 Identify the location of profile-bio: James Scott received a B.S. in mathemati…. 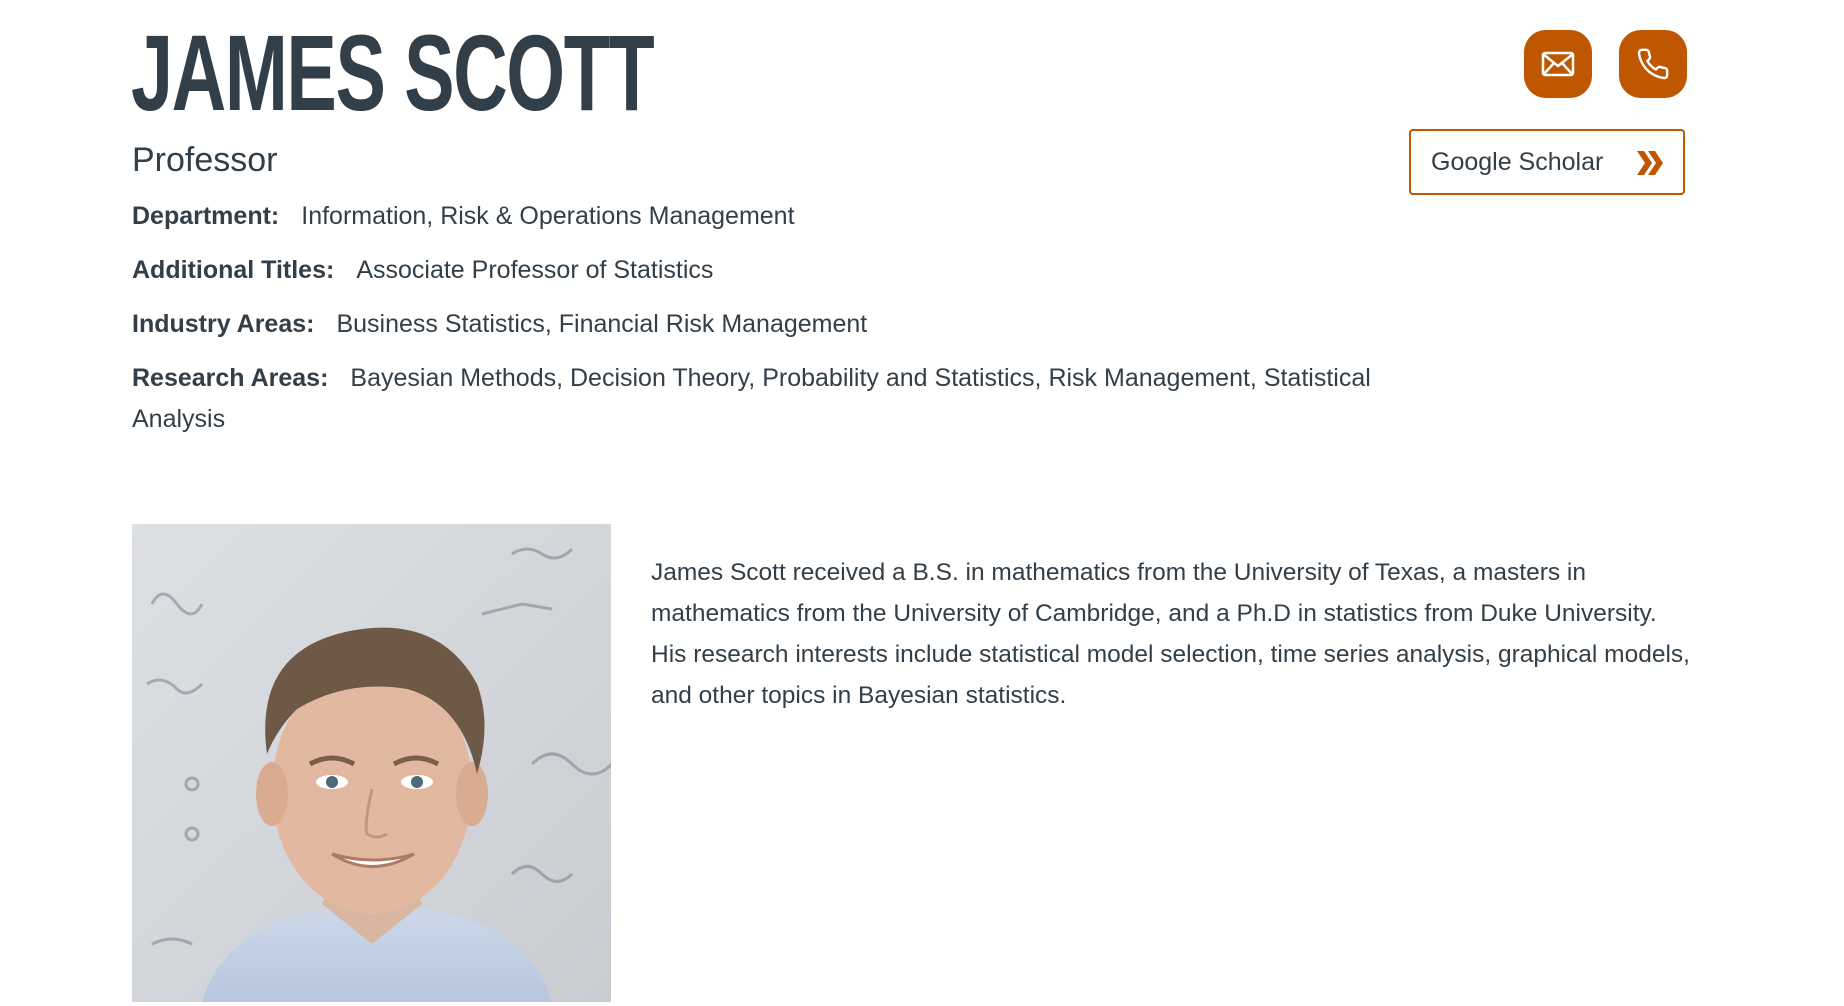
(1170, 634).